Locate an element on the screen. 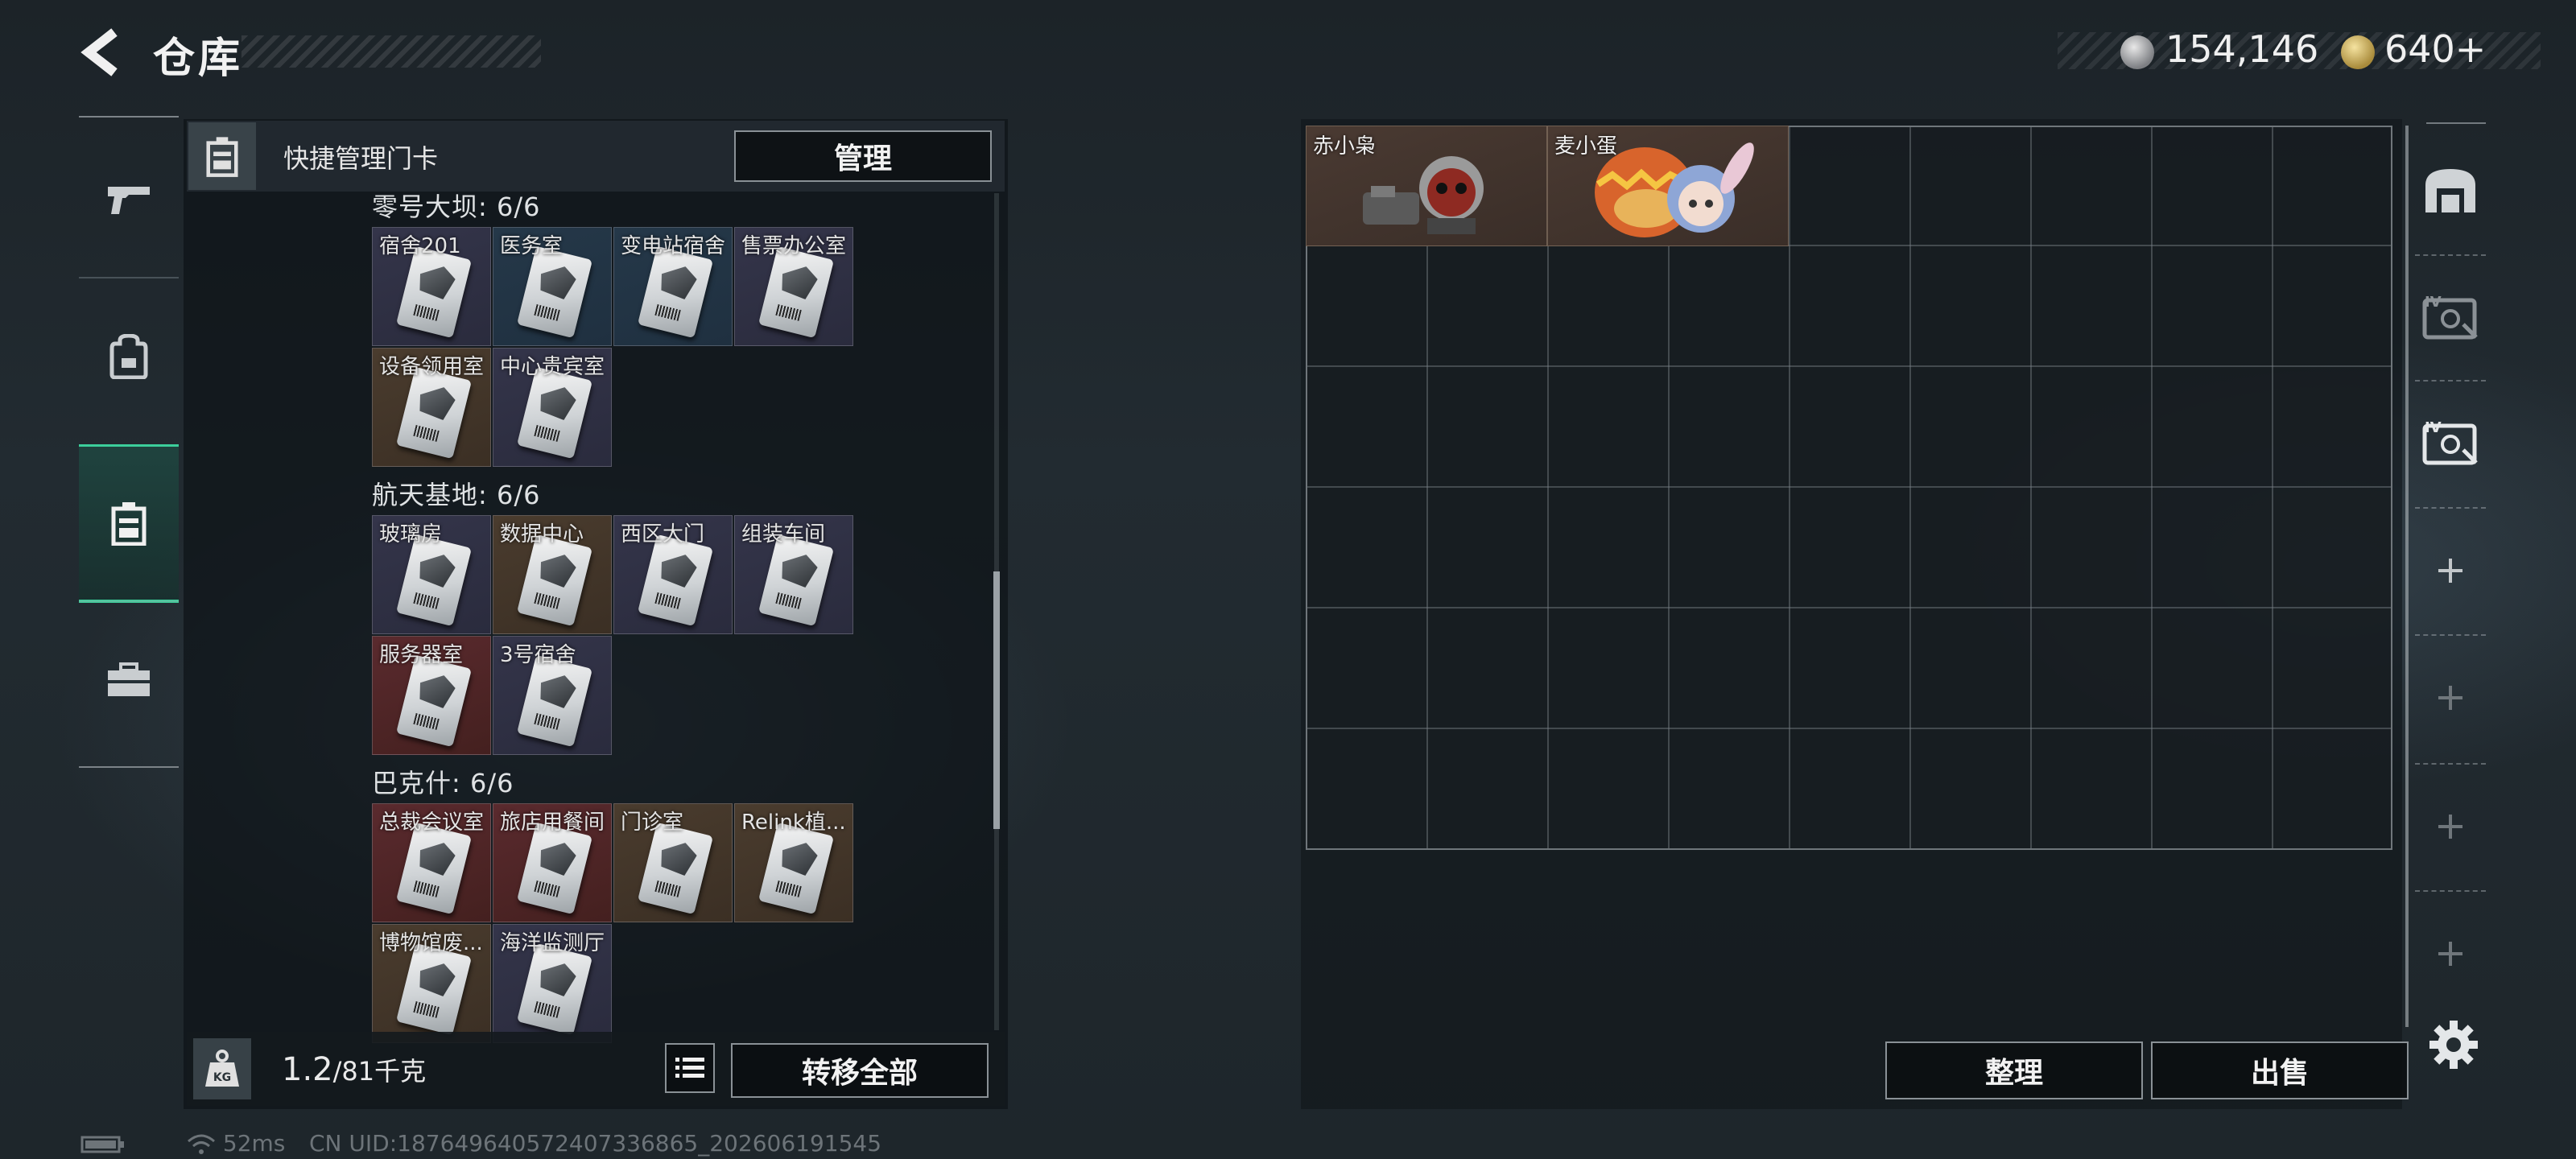  keycard-section-title: 巴克什: 6/6 is located at coordinates (443, 783).